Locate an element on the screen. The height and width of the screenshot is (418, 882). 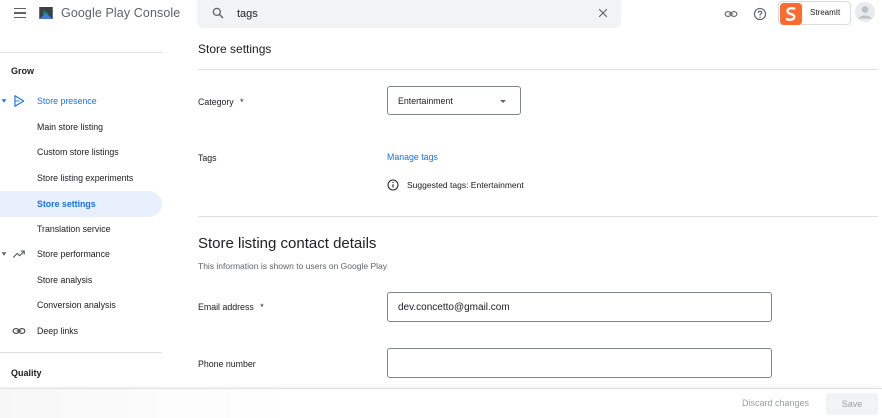
help-icon is located at coordinates (760, 14).